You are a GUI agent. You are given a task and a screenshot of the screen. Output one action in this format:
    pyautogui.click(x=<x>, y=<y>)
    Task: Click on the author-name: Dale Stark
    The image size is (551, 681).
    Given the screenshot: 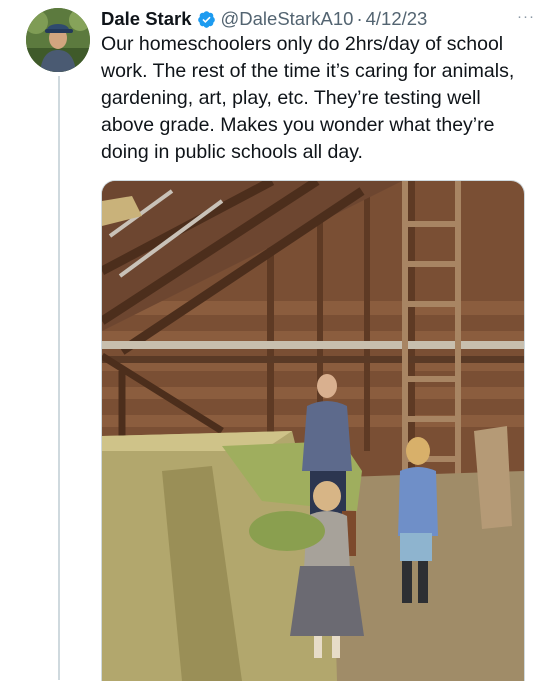 What is the action you would take?
    pyautogui.click(x=146, y=19)
    